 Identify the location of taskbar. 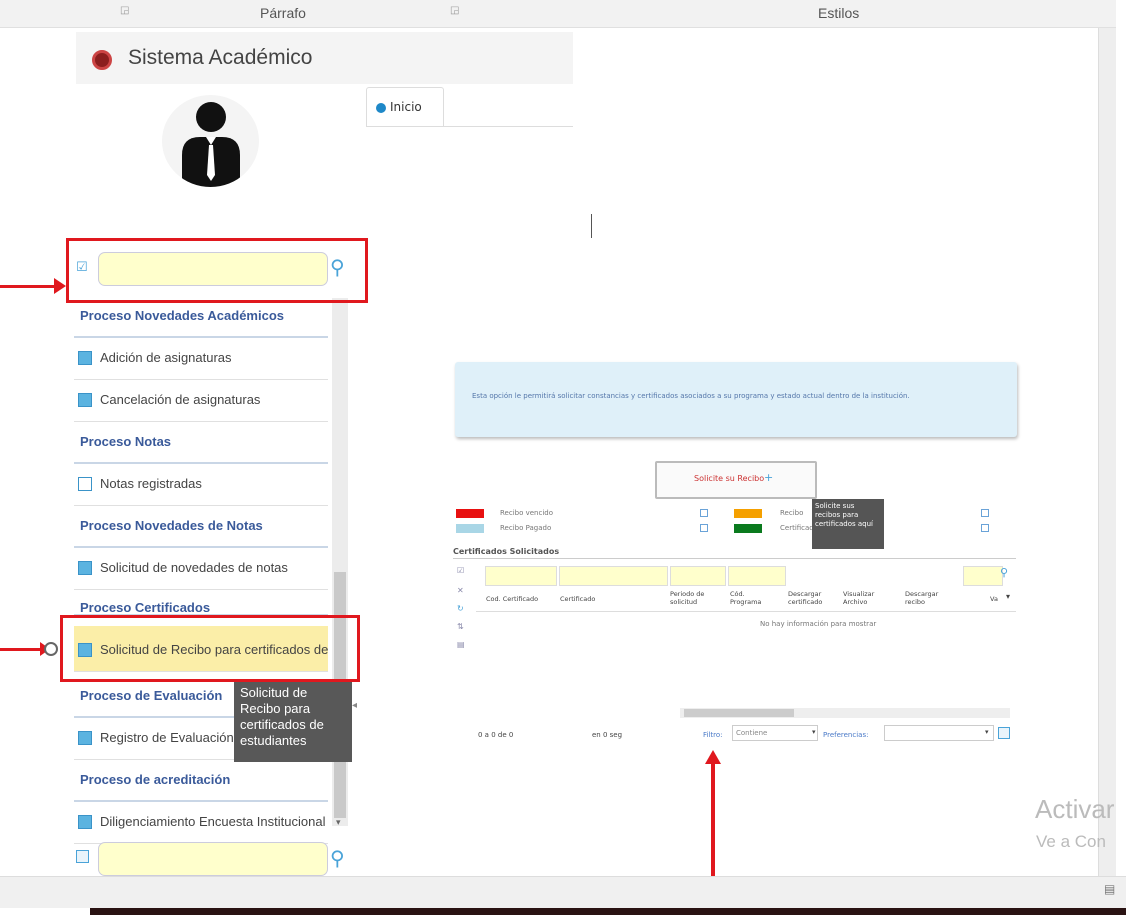
(608, 911).